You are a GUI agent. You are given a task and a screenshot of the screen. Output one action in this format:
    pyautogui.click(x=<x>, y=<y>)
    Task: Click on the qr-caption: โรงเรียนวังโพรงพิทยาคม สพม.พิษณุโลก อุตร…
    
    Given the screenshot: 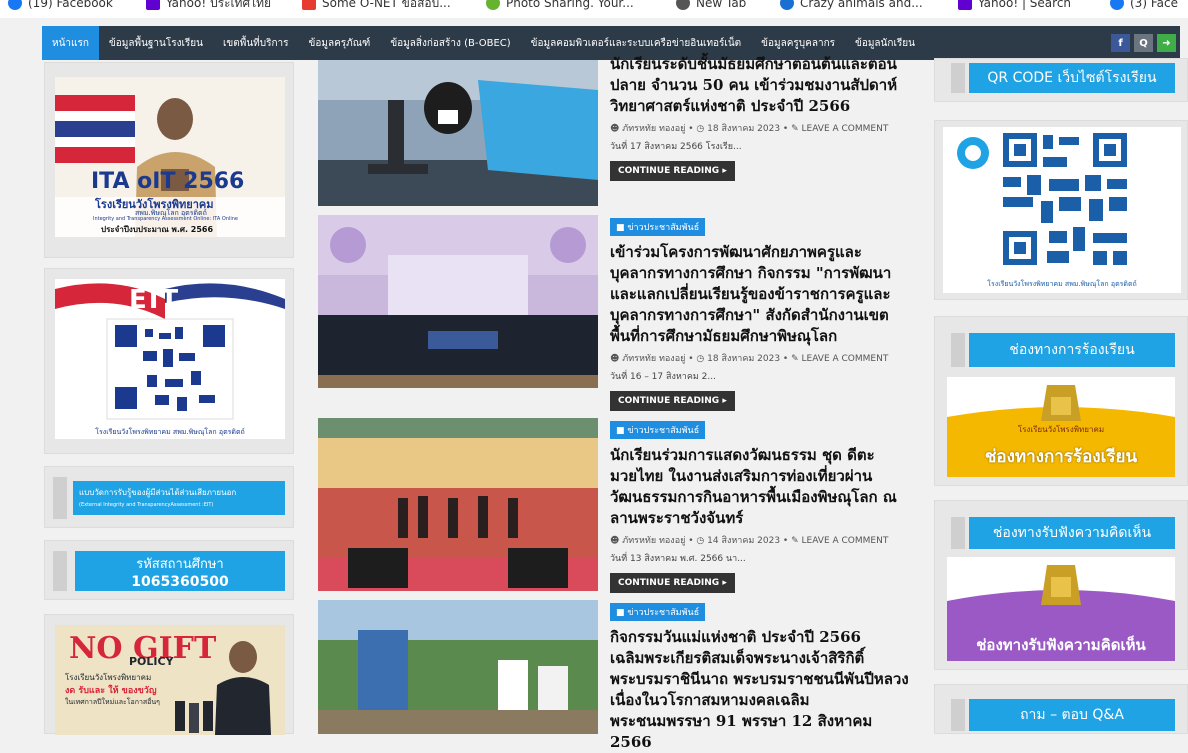 What is the action you would take?
    pyautogui.click(x=1062, y=284)
    